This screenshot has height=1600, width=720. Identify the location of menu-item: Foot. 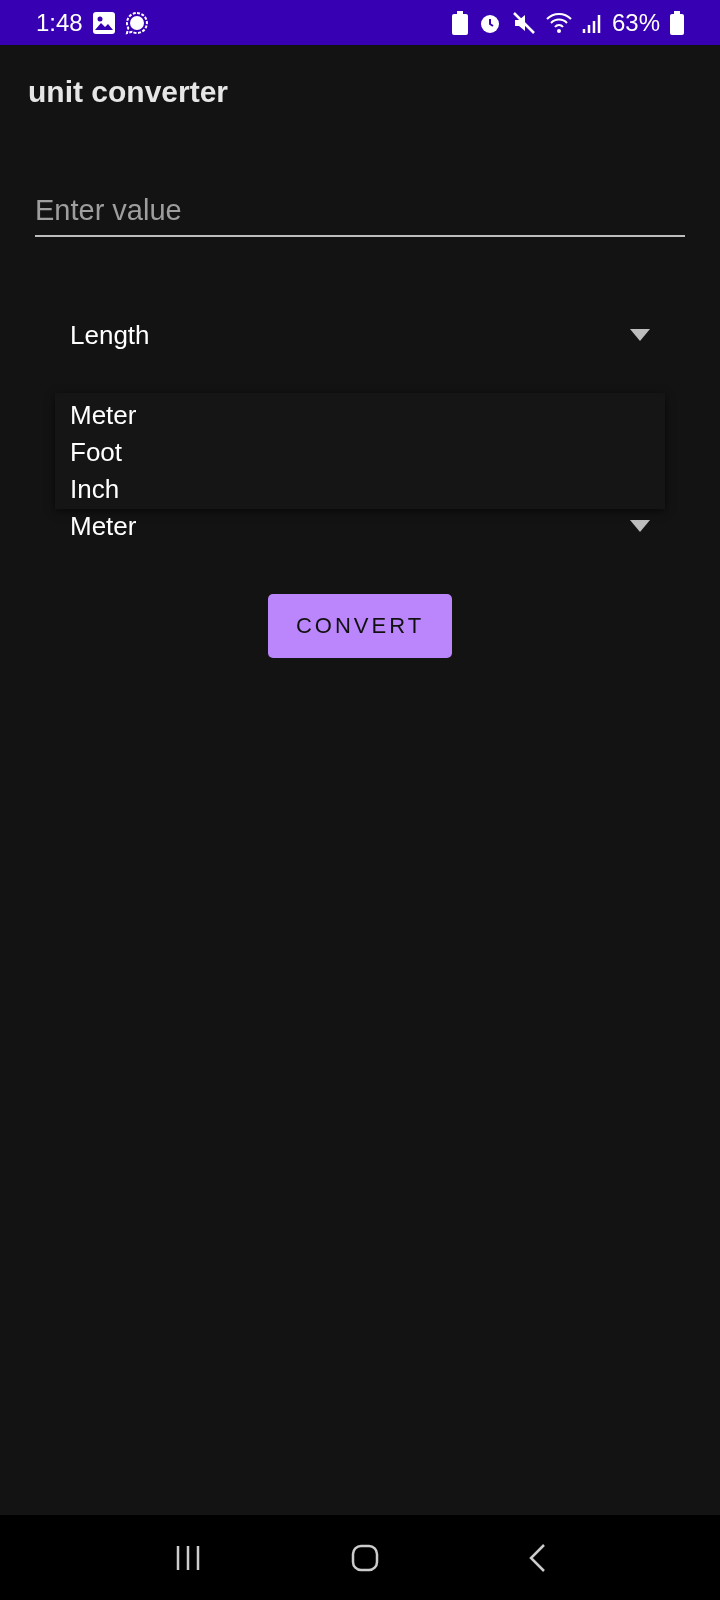
(360, 452).